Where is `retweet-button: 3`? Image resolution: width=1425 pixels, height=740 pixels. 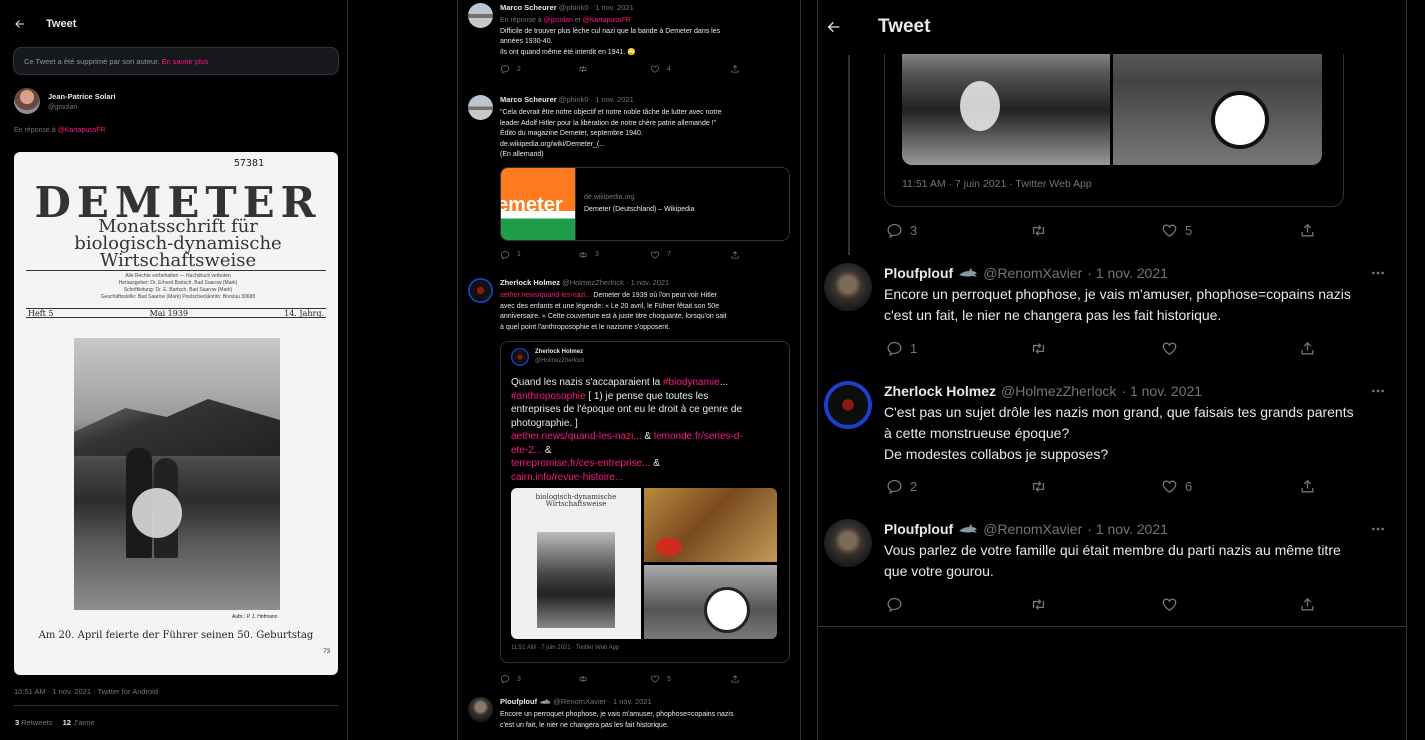 retweet-button: 3 is located at coordinates (614, 255).